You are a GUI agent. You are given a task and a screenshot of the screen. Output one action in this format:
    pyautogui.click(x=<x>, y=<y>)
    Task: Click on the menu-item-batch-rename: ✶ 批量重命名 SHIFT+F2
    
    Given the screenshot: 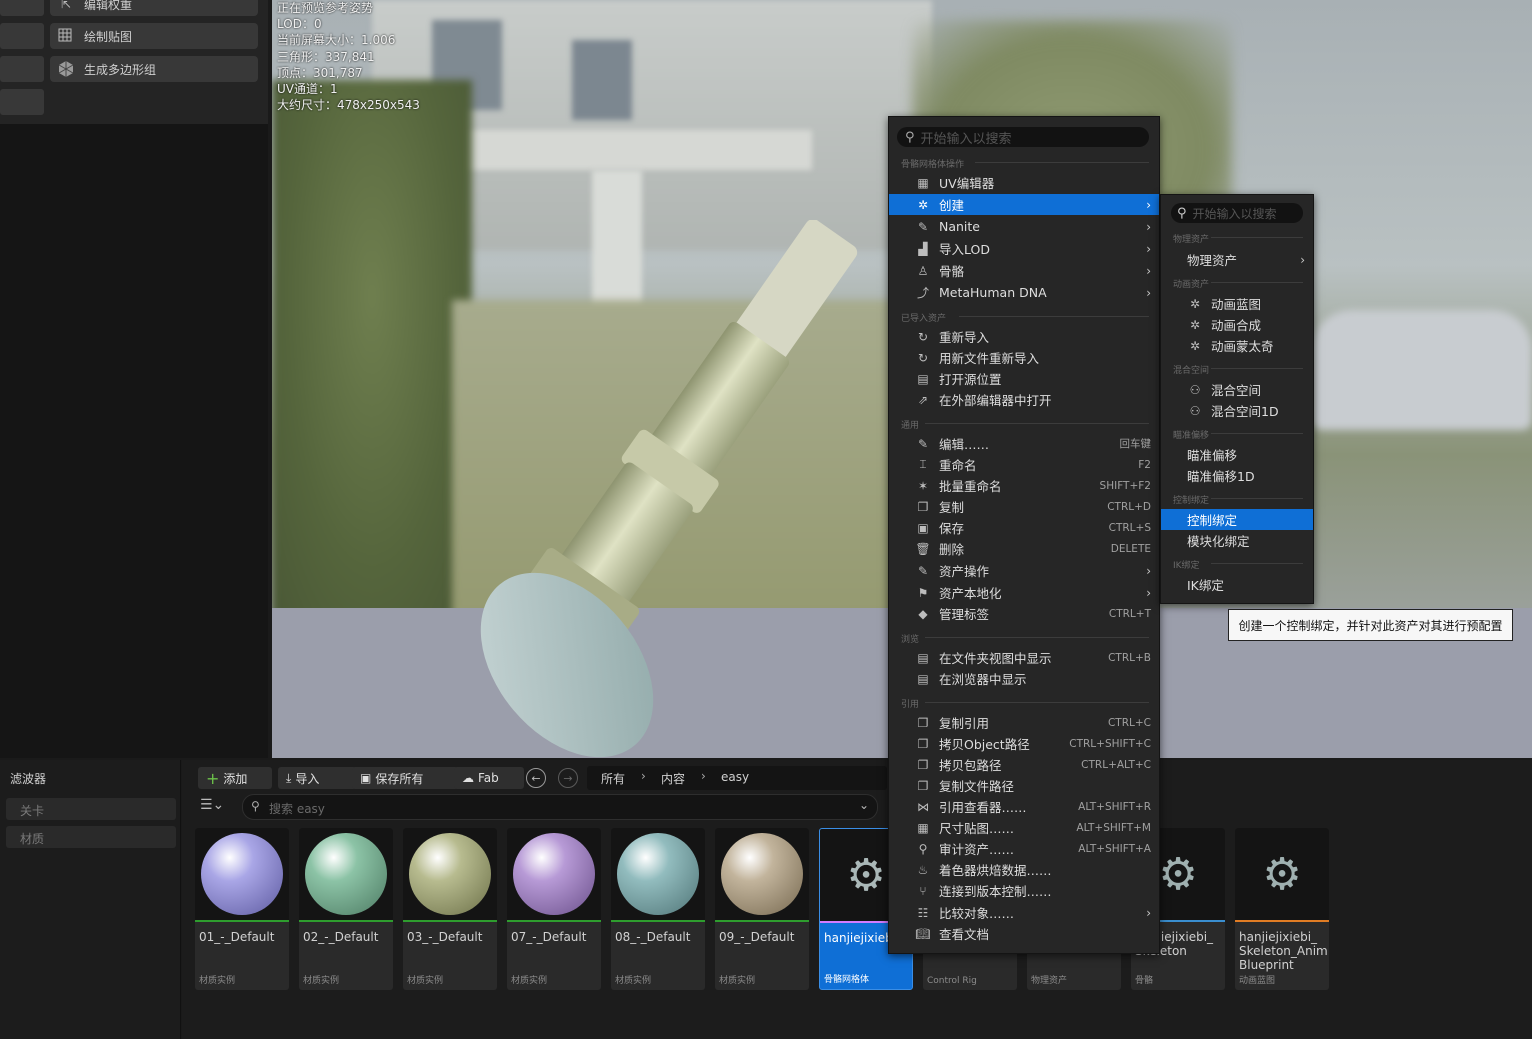 What is the action you would take?
    pyautogui.click(x=1024, y=485)
    